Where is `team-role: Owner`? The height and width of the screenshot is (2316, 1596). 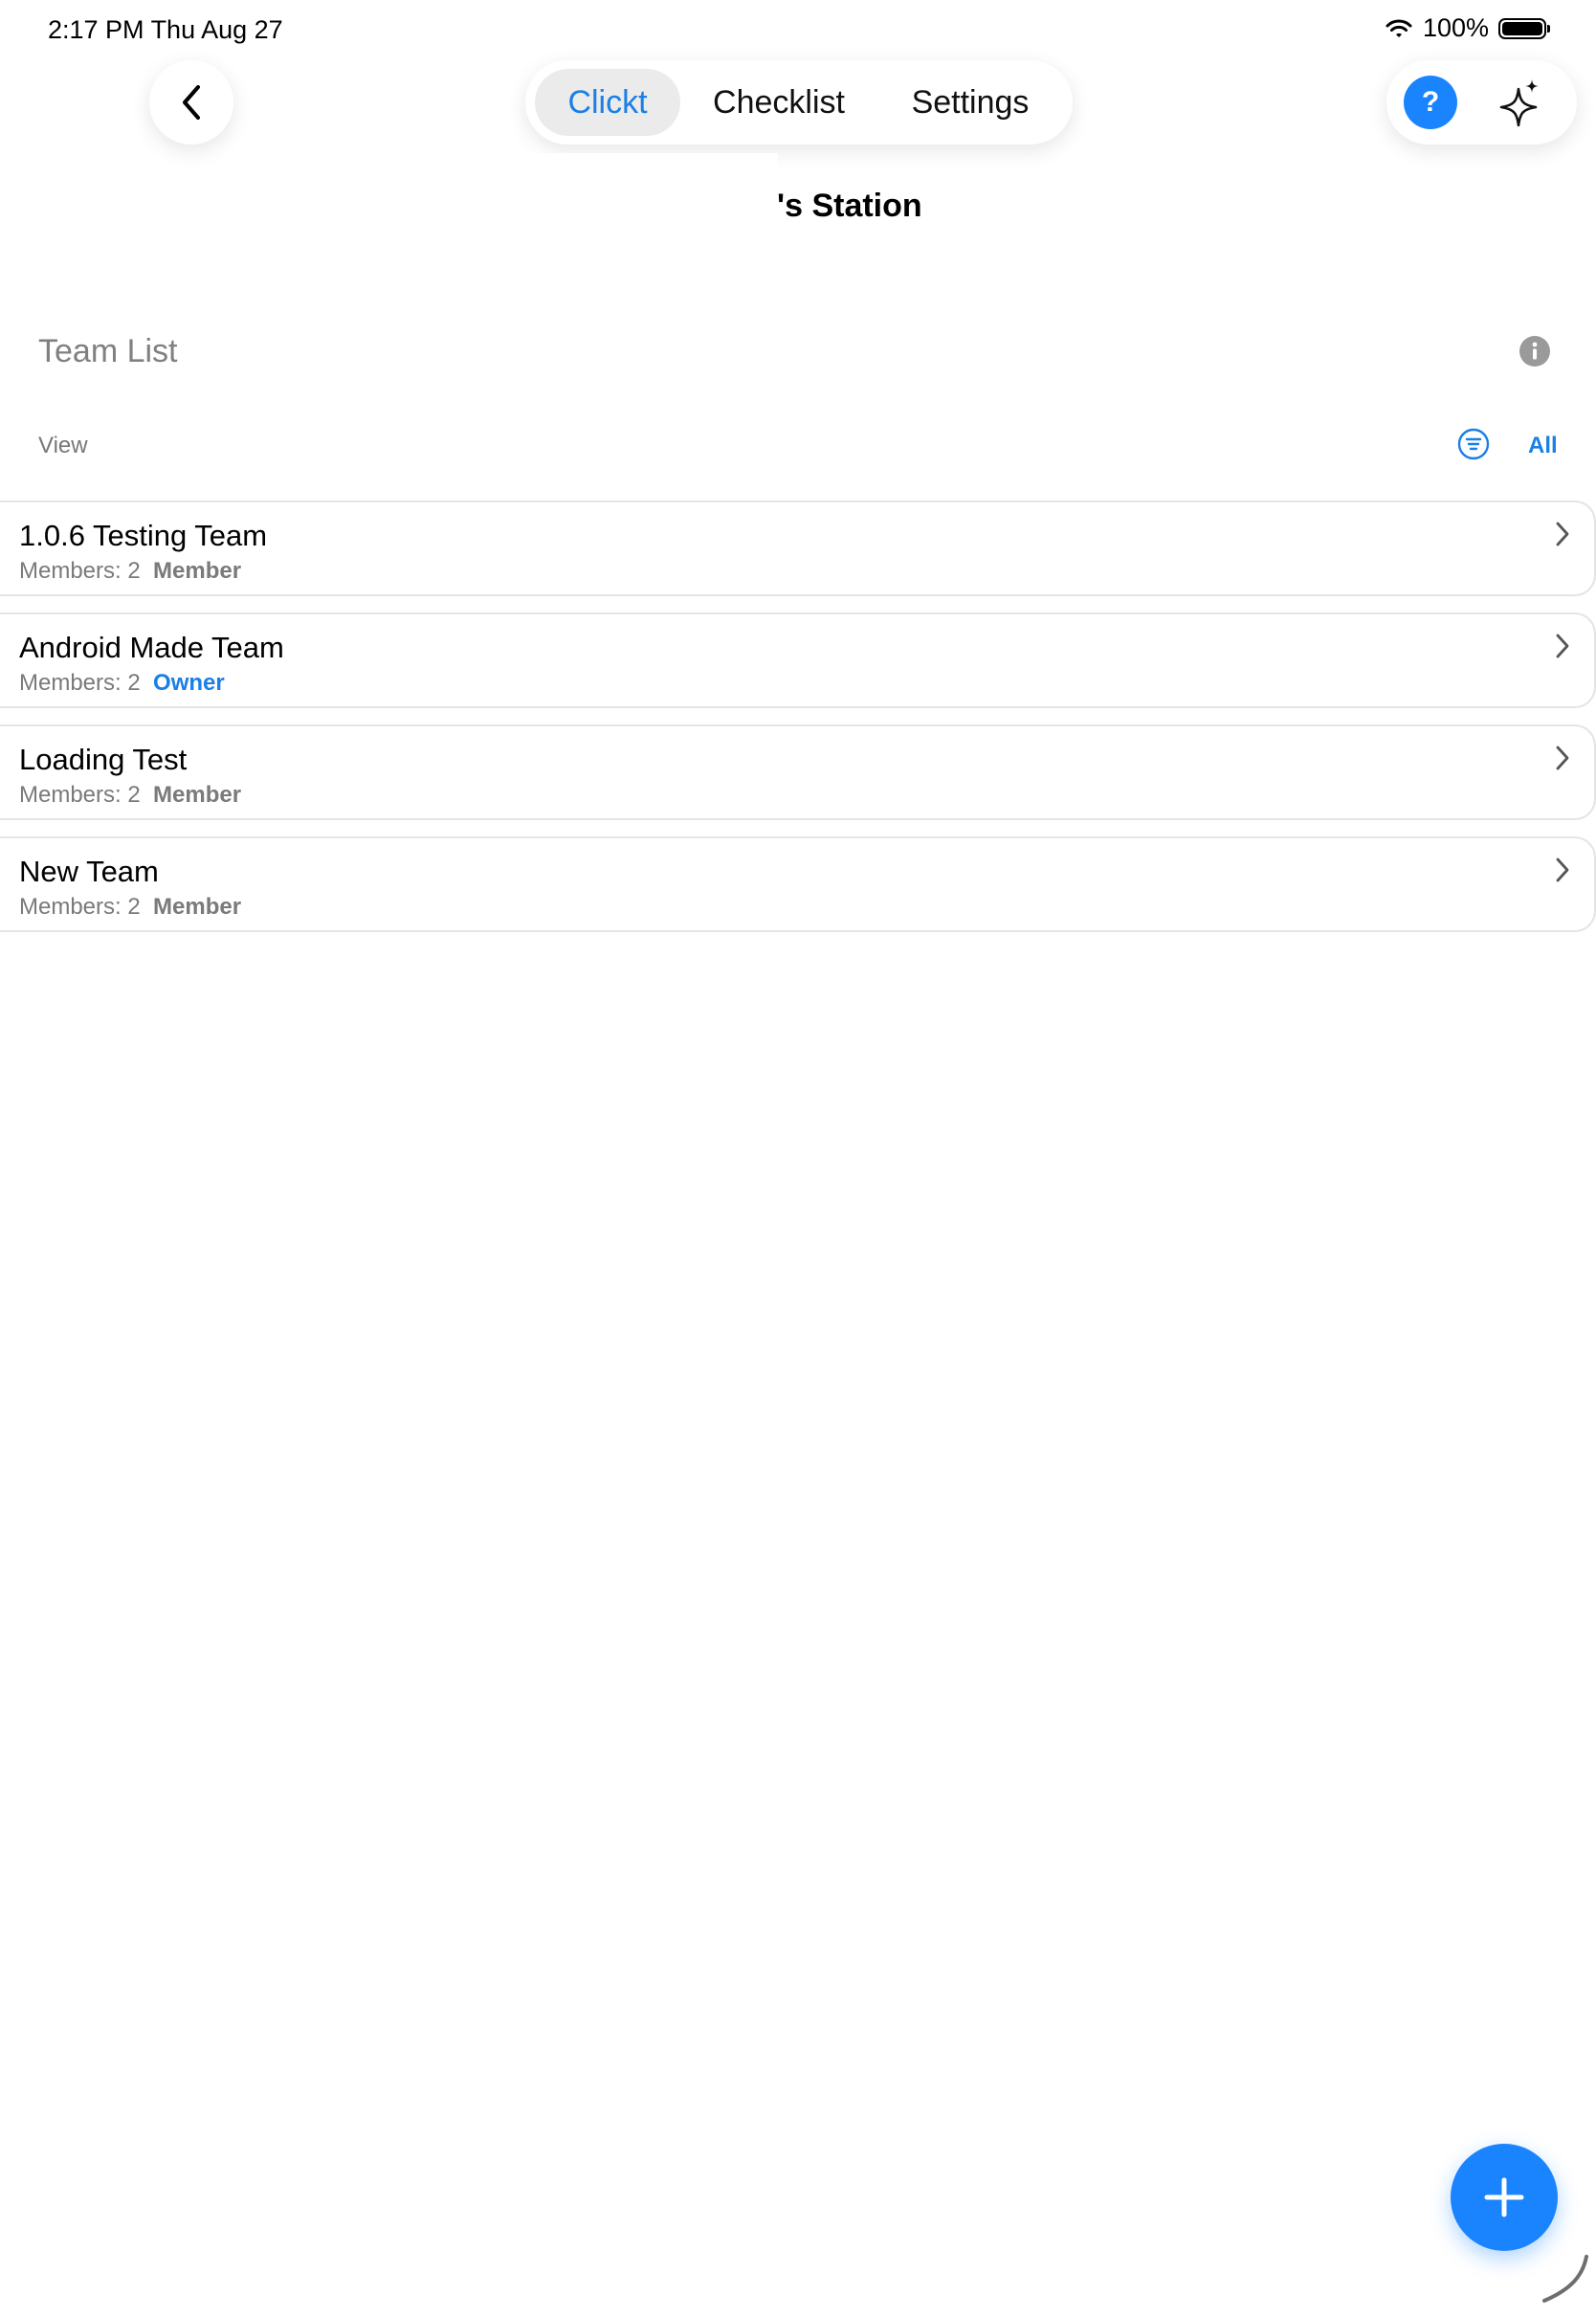
team-role: Owner is located at coordinates (189, 683).